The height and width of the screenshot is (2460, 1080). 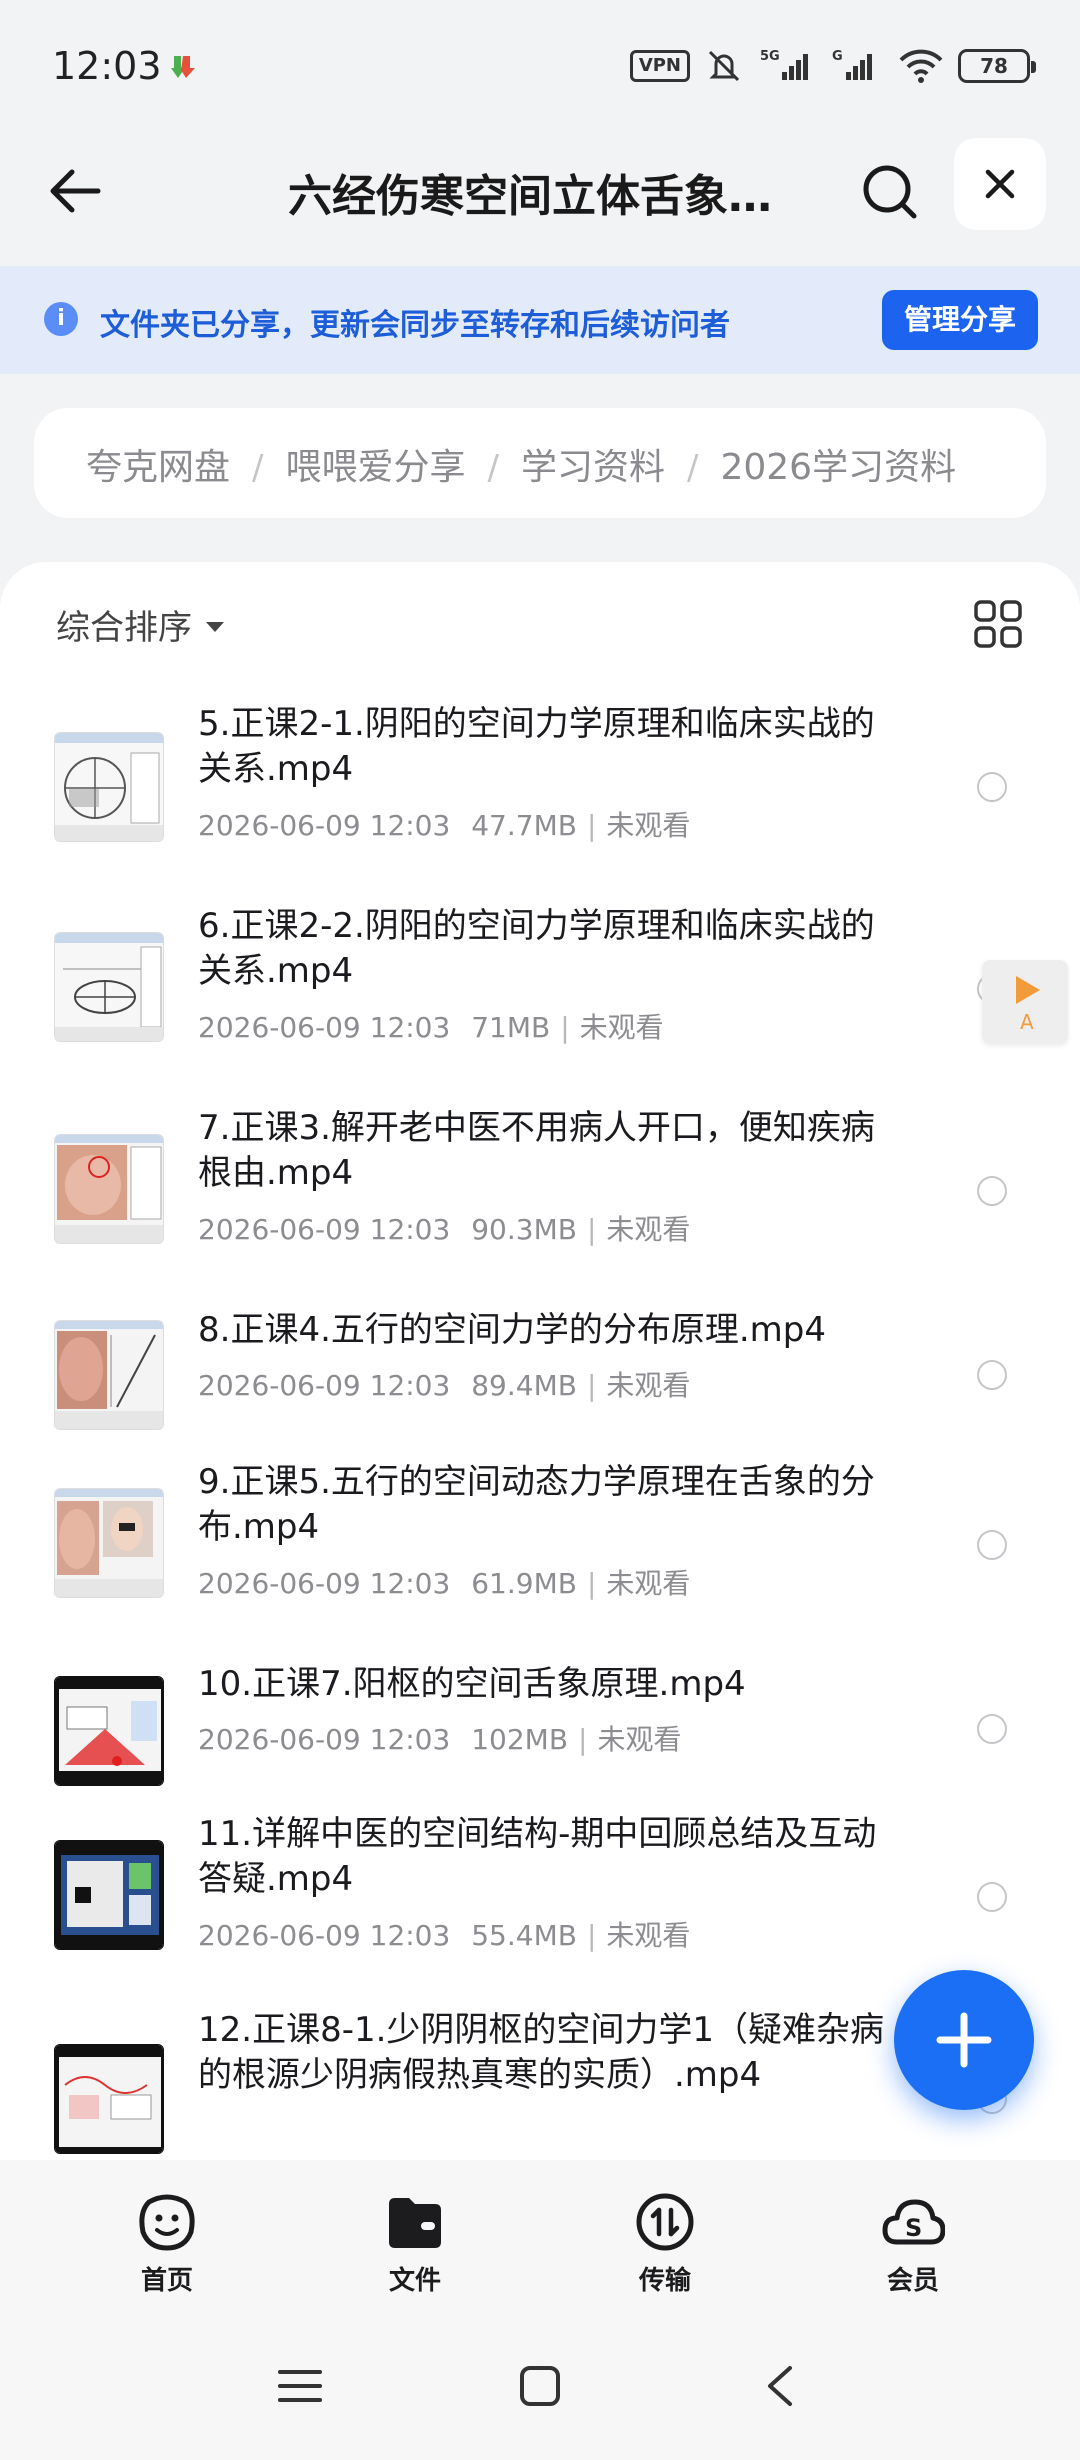 I want to click on file-meta: 2026-06-09 12:03 71MB | 未观看, so click(x=431, y=1026).